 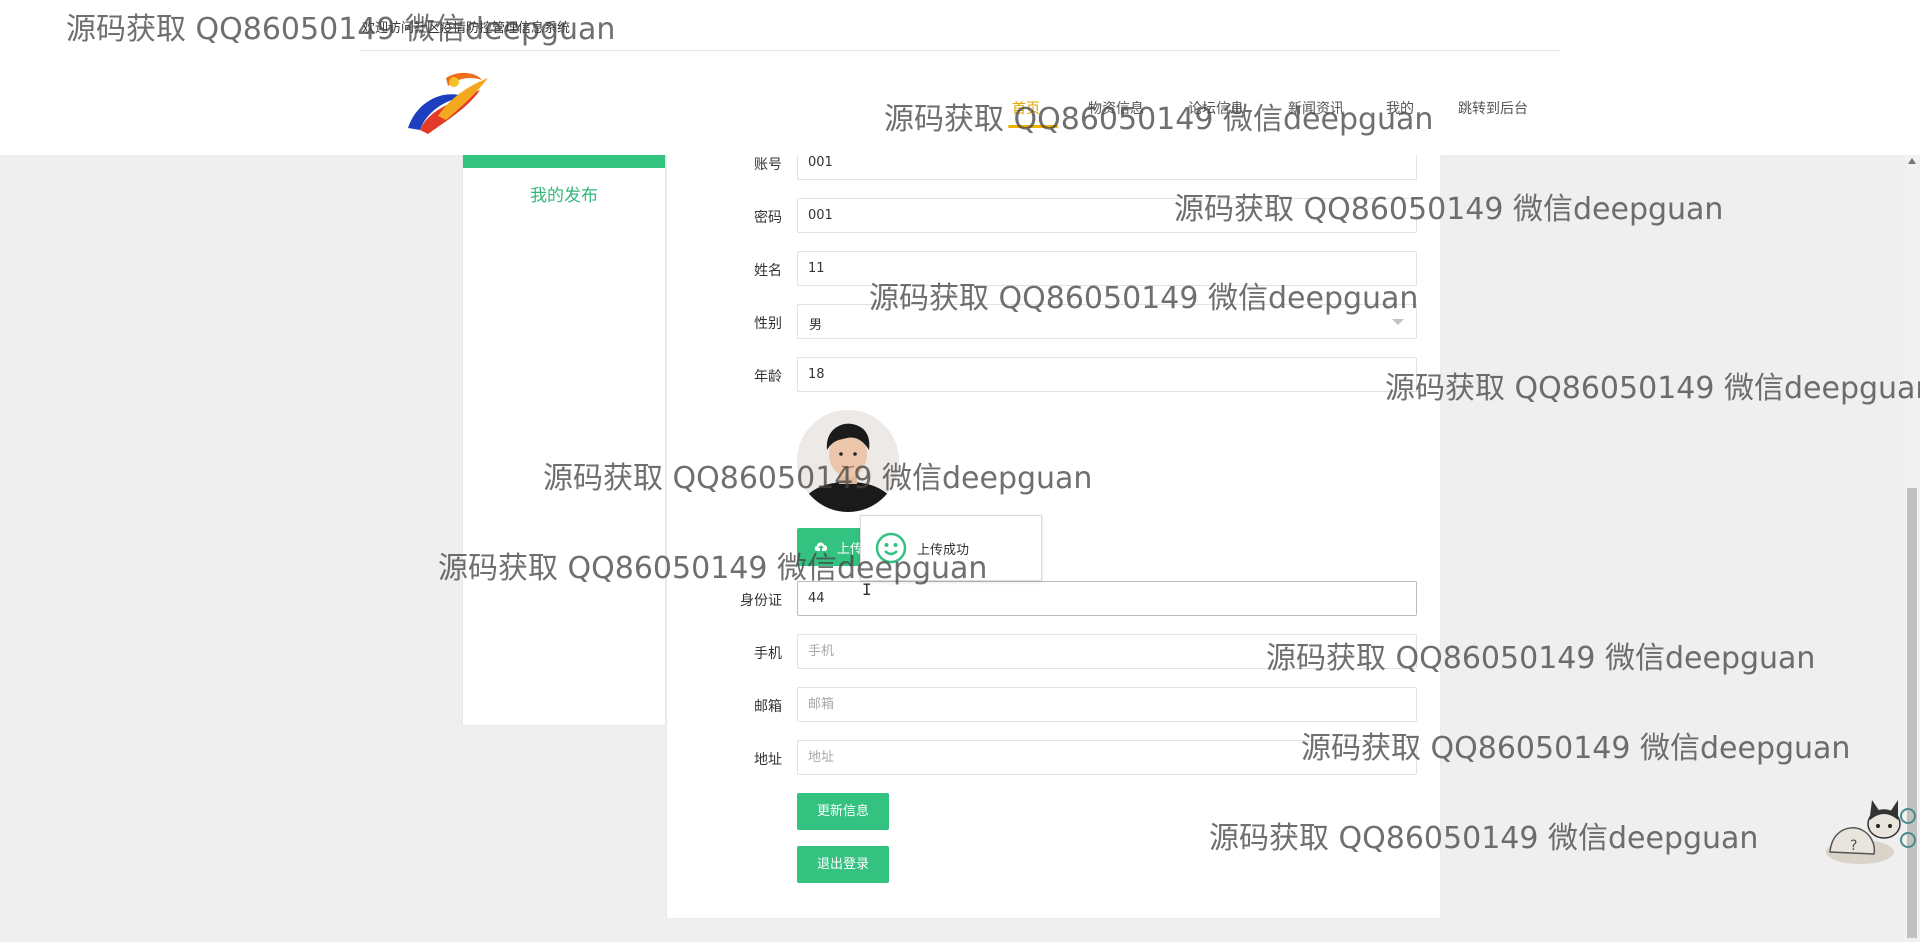 What do you see at coordinates (1107, 215) in the screenshot?
I see `password-field` at bounding box center [1107, 215].